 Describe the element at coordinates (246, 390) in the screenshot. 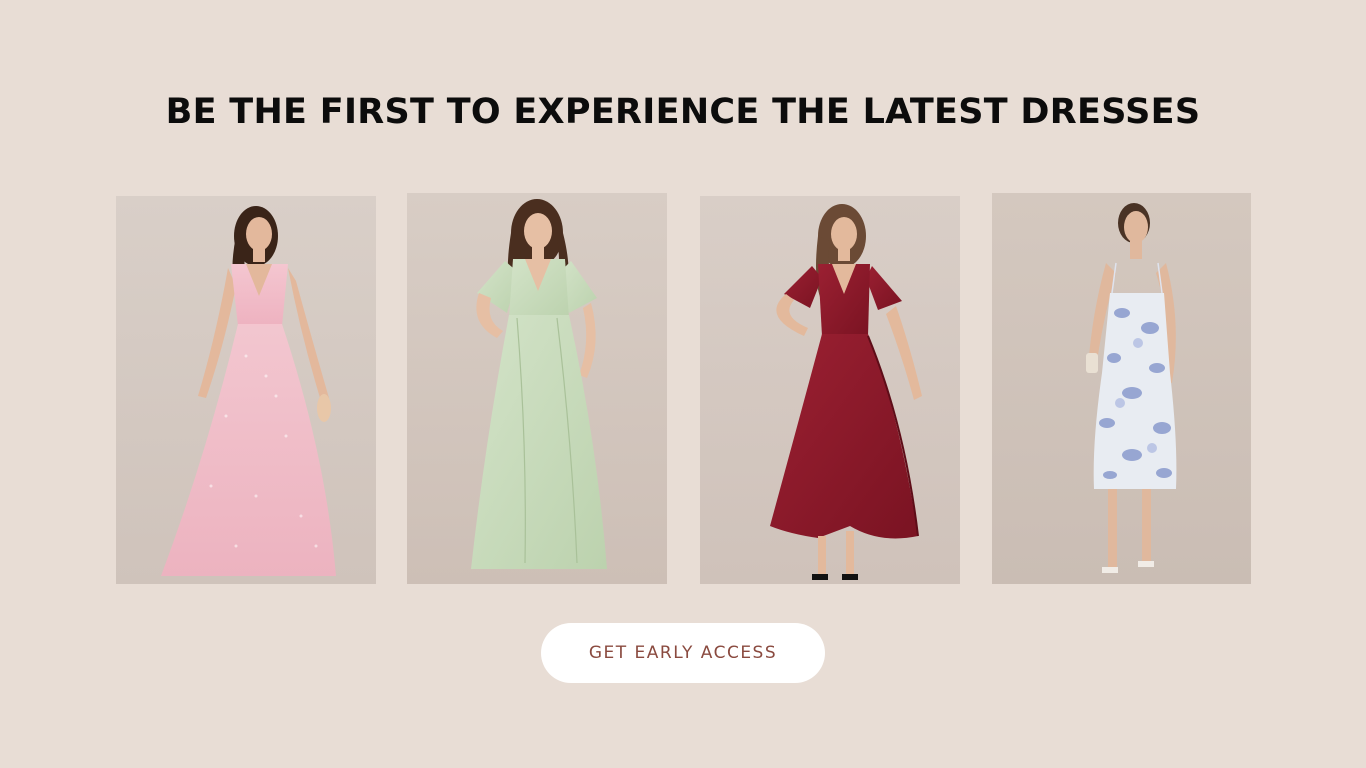

I see `product-image-pink-gown` at that location.